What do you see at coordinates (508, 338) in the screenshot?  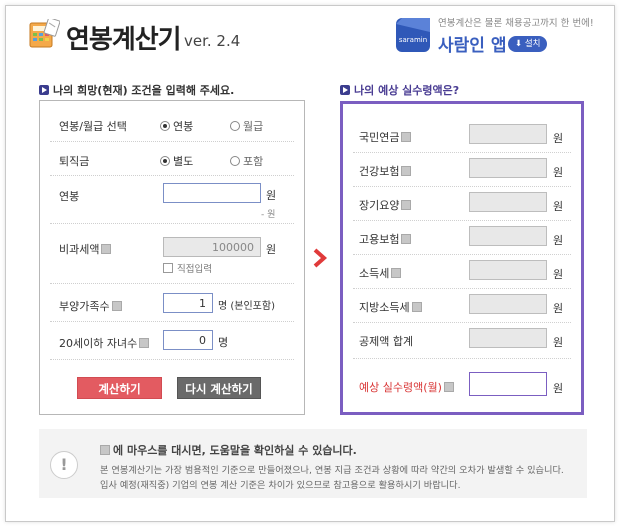 I see `result-value-deduction-total` at bounding box center [508, 338].